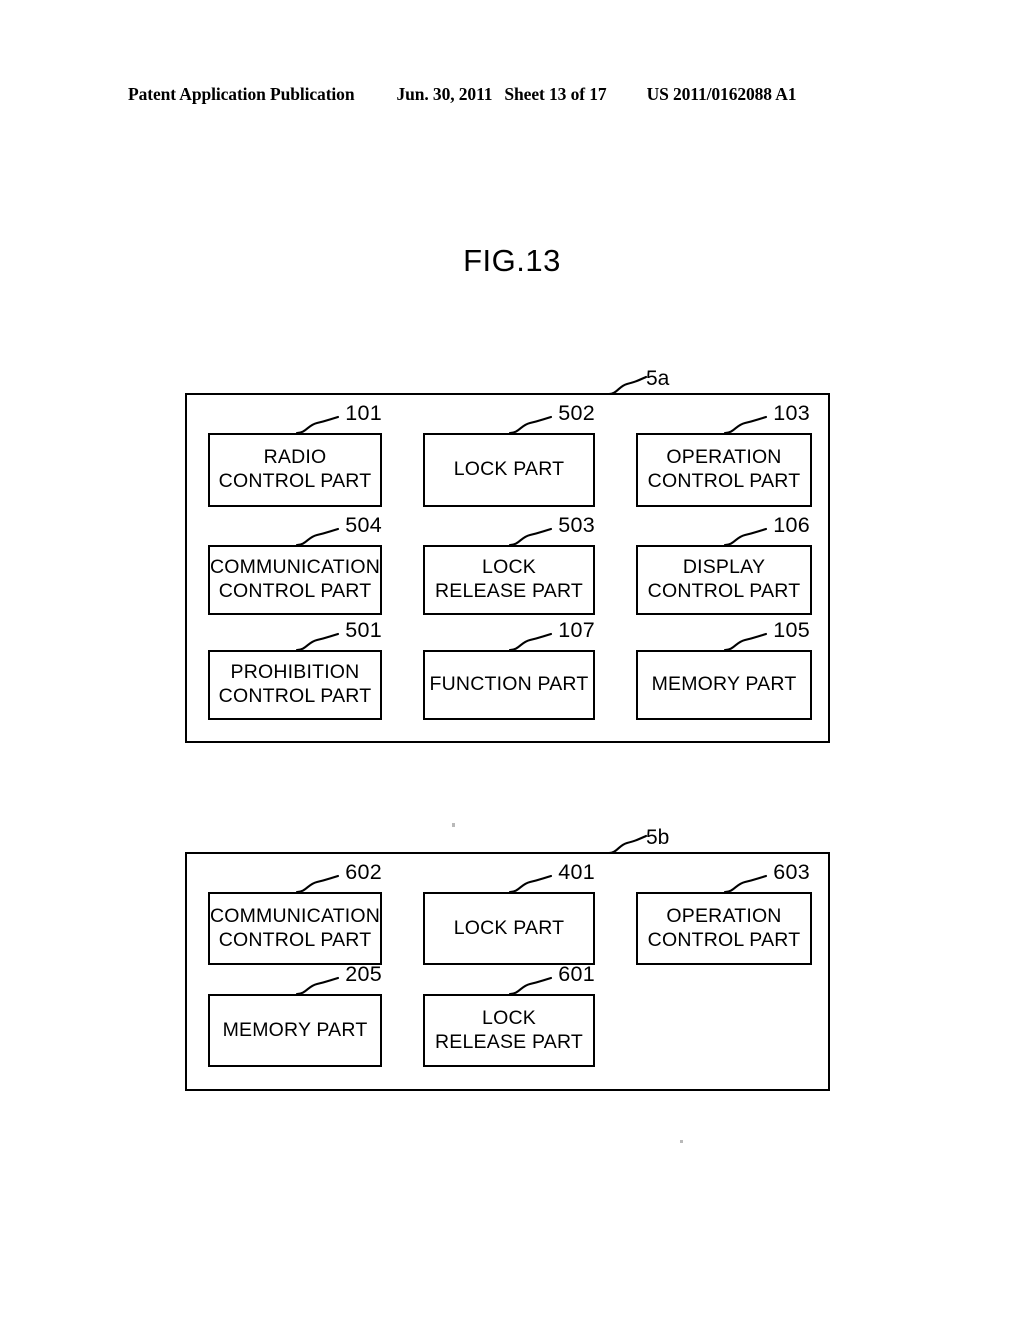 The image size is (1024, 1320). What do you see at coordinates (791, 630) in the screenshot?
I see `reference-numeral-text: 105` at bounding box center [791, 630].